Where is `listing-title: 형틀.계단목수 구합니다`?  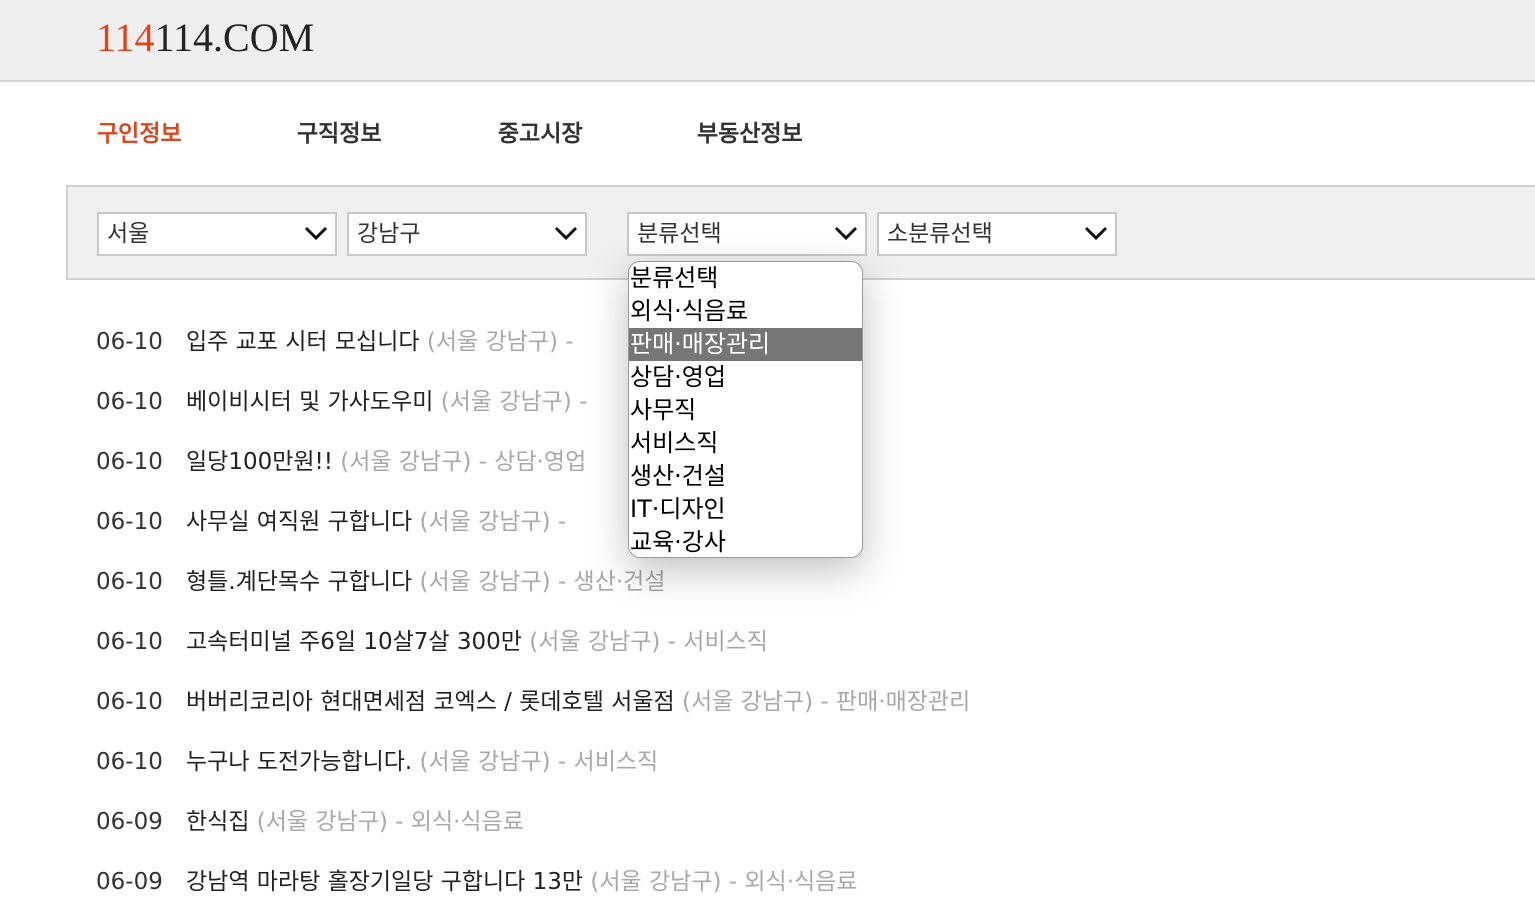 listing-title: 형틀.계단목수 구합니다 is located at coordinates (299, 582).